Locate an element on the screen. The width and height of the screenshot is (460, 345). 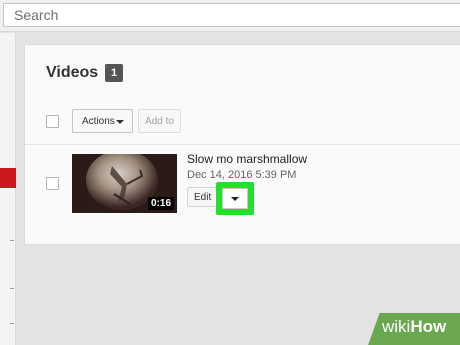
add-to-button: Add to is located at coordinates (159, 121).